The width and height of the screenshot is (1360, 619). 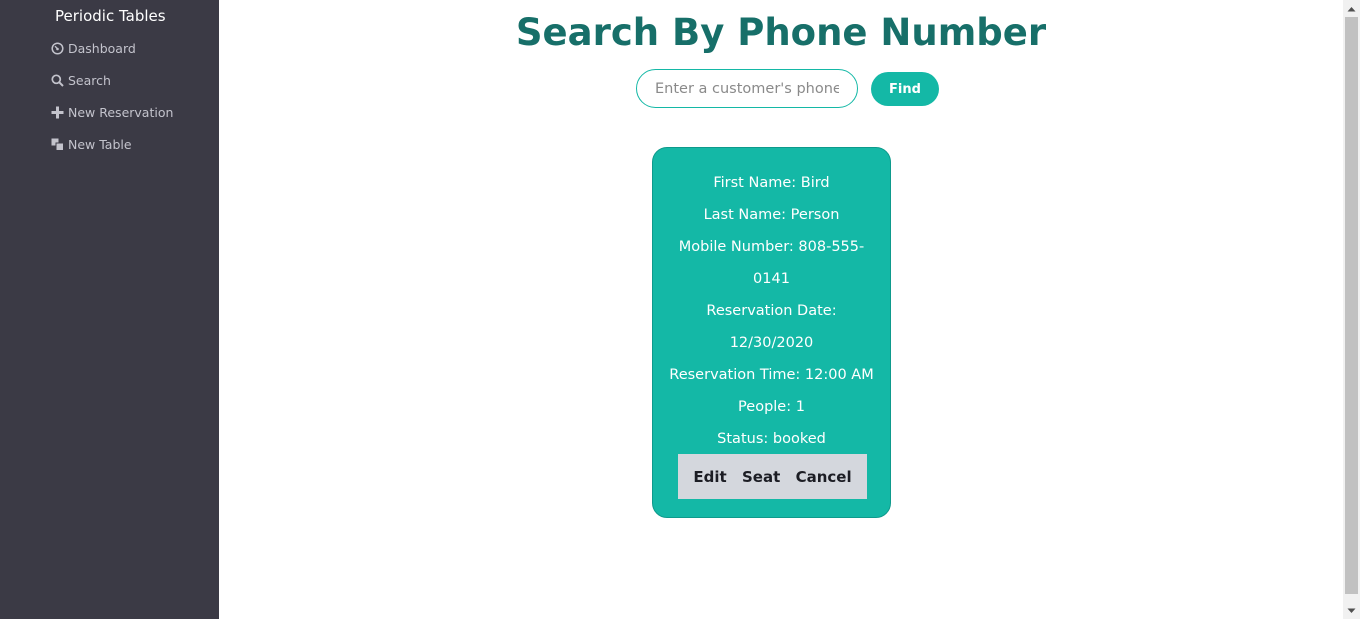 I want to click on sidebar-item-label: Dashboard, so click(x=102, y=48).